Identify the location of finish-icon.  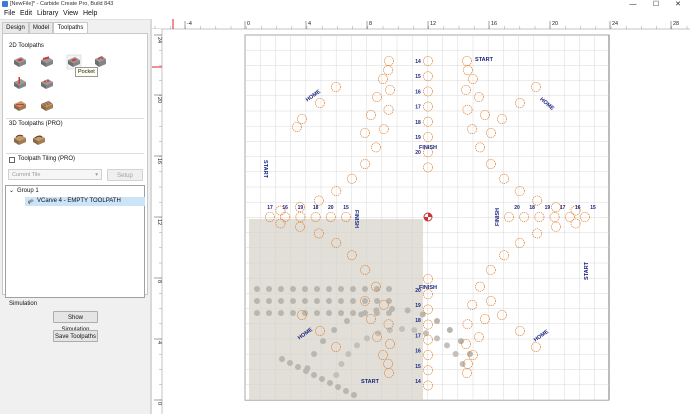
(47, 106).